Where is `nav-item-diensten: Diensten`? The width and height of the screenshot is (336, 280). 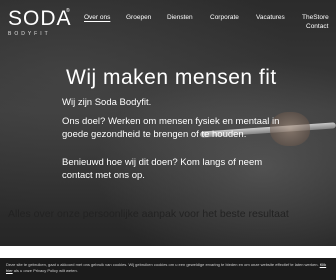 nav-item-diensten: Diensten is located at coordinates (180, 17).